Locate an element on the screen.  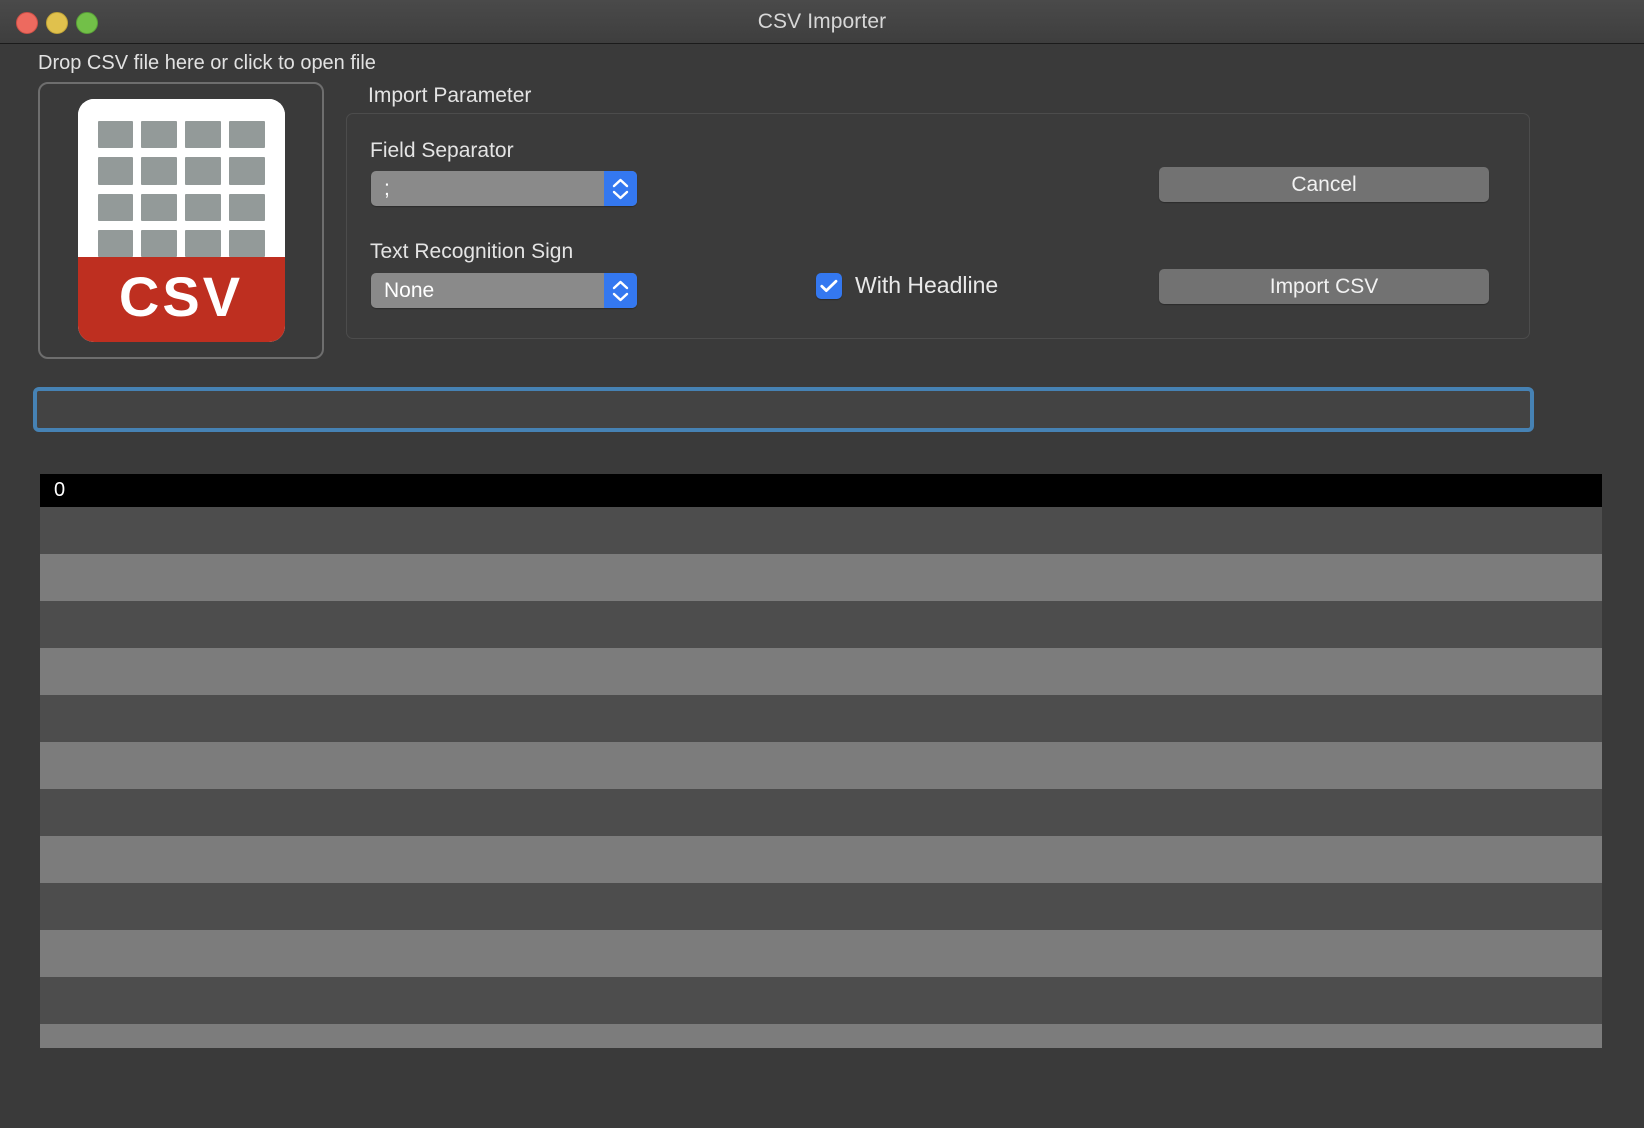
csv-file-icon: CSV is located at coordinates (181, 220).